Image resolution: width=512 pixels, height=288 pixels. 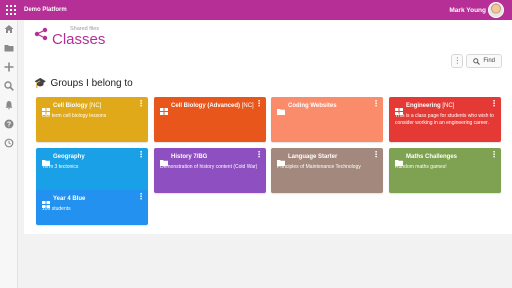 I want to click on help-icon: ?, so click(x=9, y=124).